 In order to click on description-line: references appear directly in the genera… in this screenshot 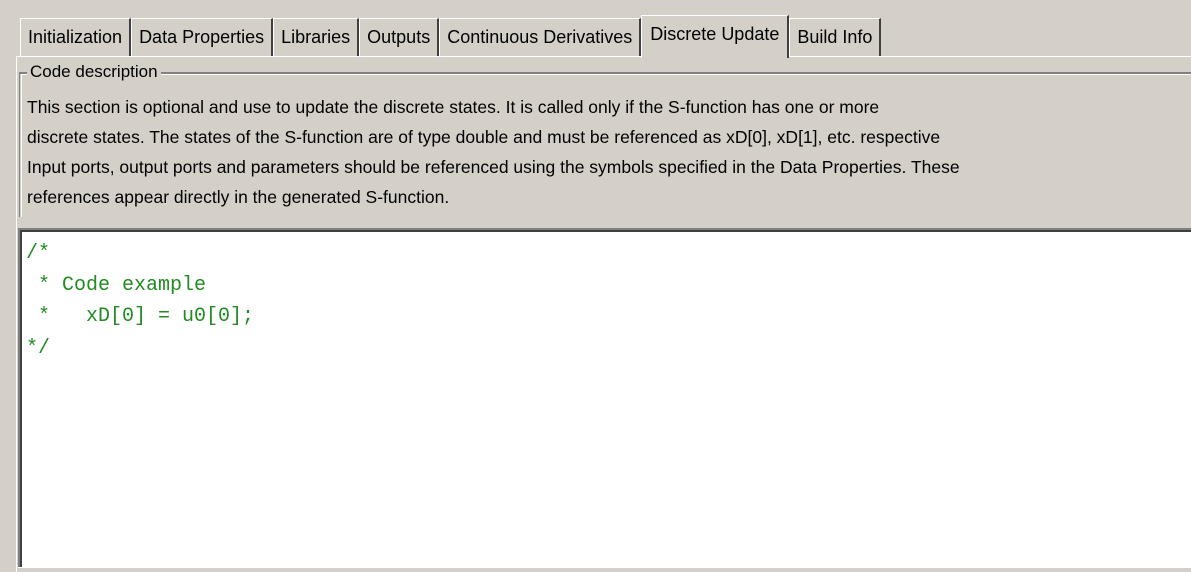, I will do `click(238, 197)`.